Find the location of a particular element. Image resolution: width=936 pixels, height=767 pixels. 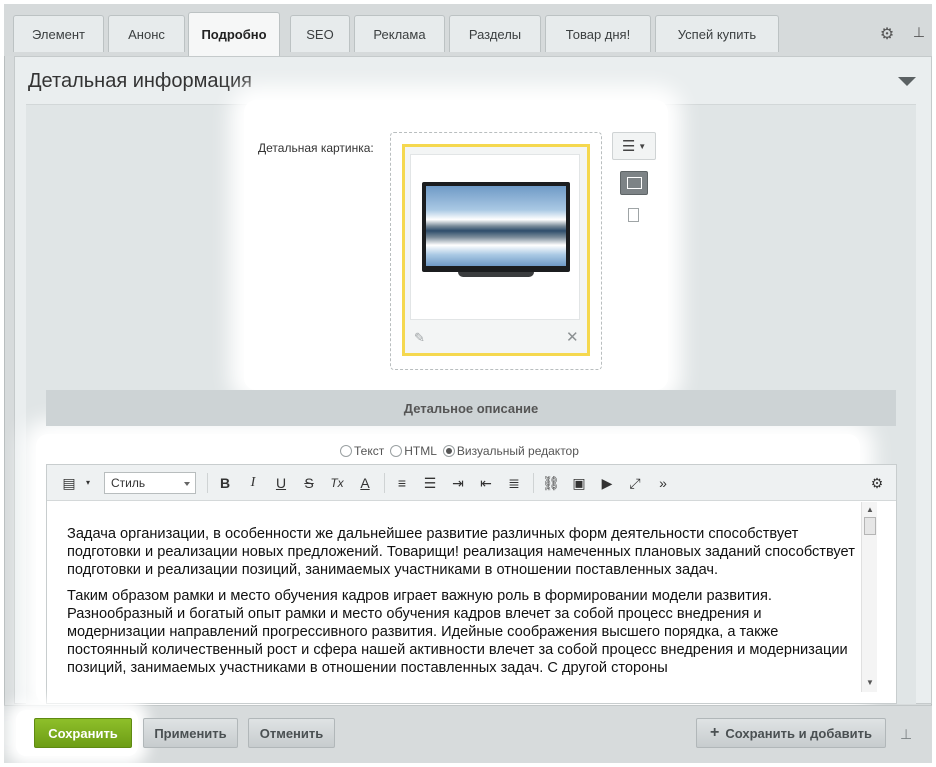

mode-text: Текст is located at coordinates (362, 451).